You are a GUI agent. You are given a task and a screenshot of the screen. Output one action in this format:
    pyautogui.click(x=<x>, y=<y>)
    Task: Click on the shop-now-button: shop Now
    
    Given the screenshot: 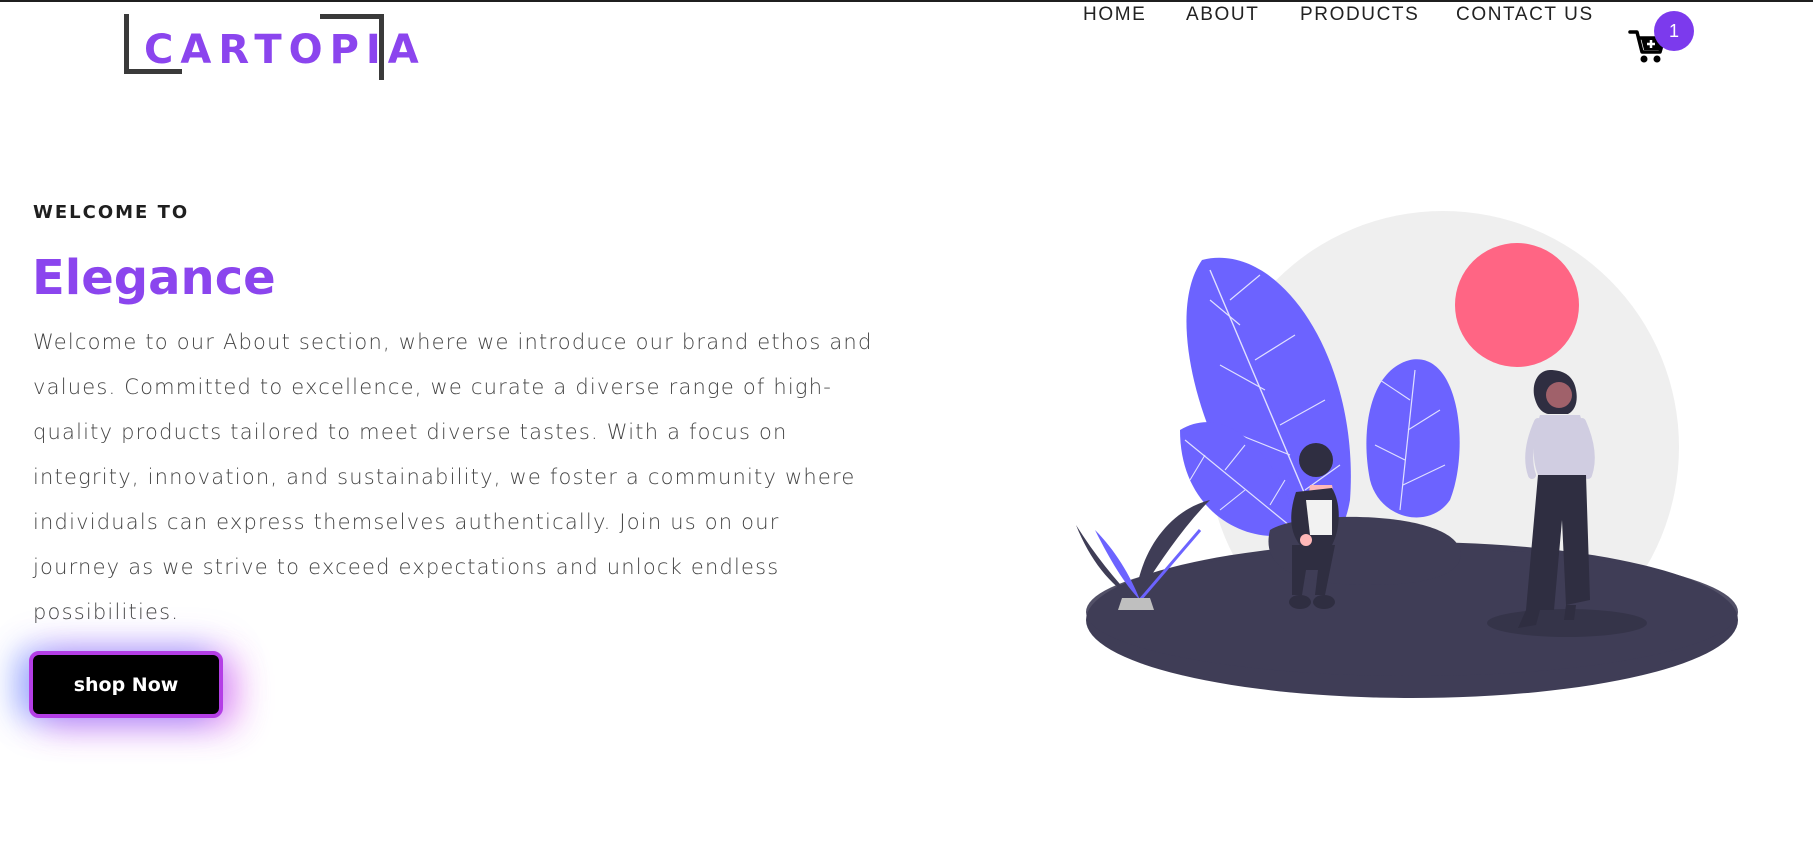 What is the action you would take?
    pyautogui.click(x=126, y=684)
    